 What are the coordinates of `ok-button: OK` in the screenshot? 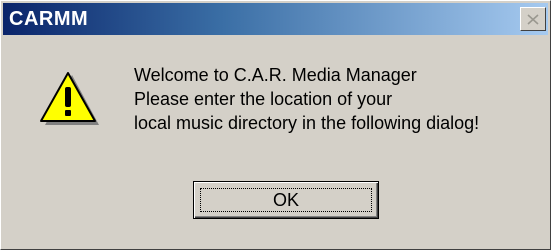 It's located at (286, 200).